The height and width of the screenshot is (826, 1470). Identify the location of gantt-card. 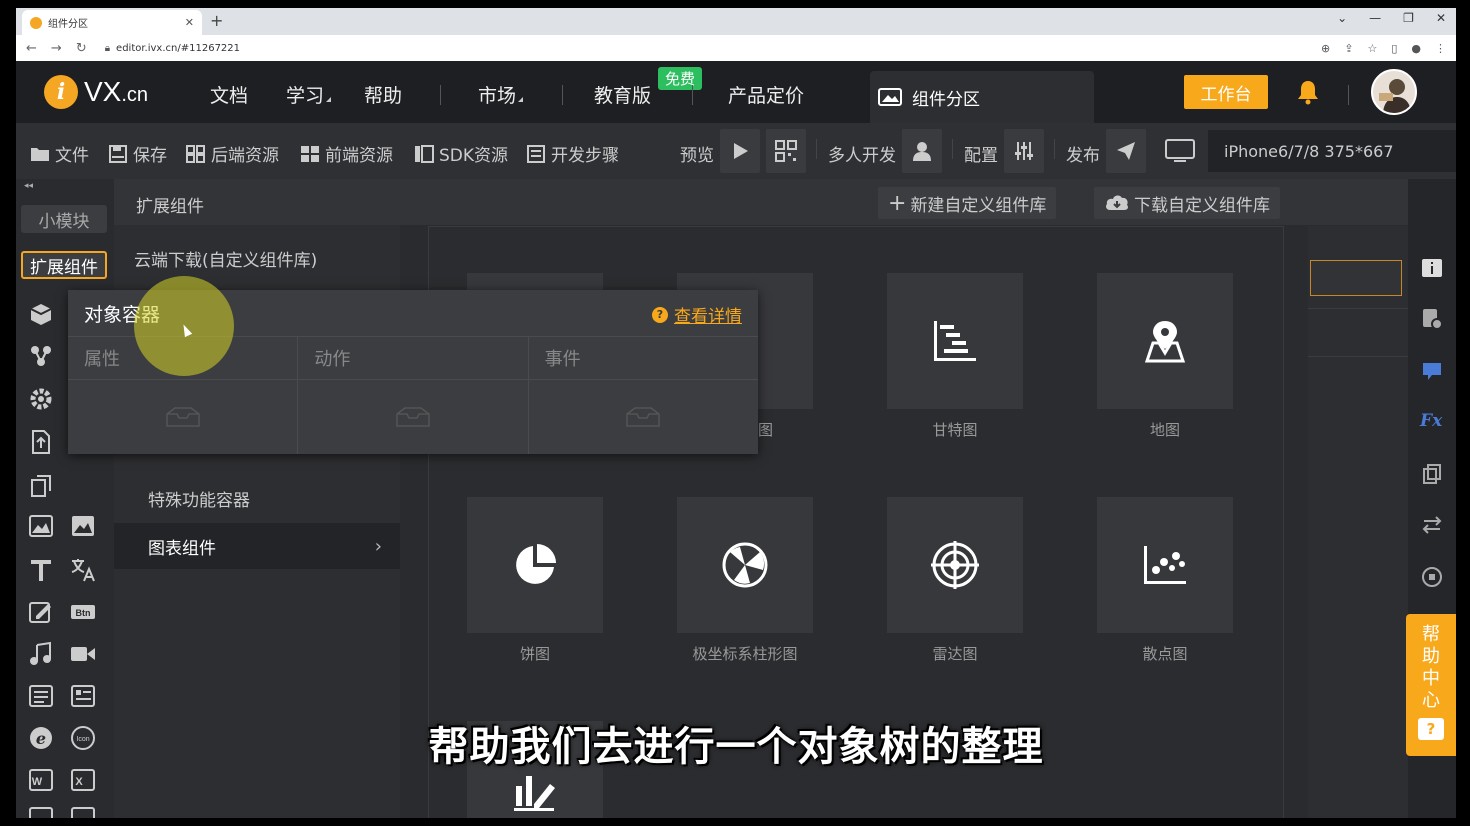
(955, 341).